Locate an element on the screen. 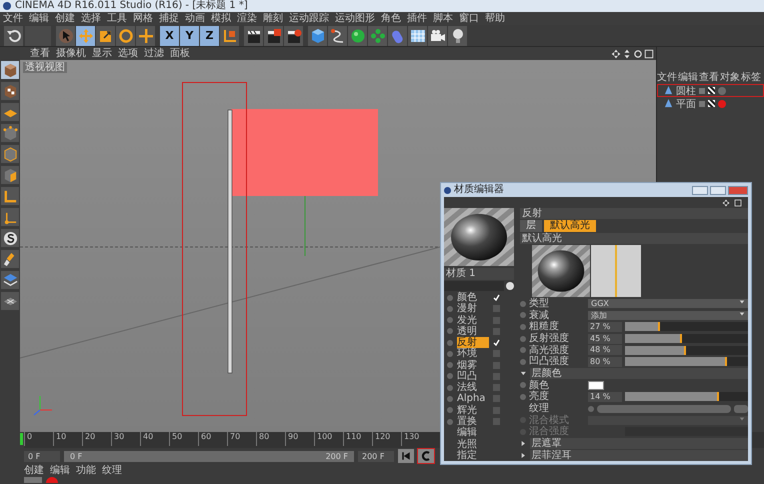 Image resolution: width=764 pixels, height=484 pixels. texture-button is located at coordinates (741, 408).